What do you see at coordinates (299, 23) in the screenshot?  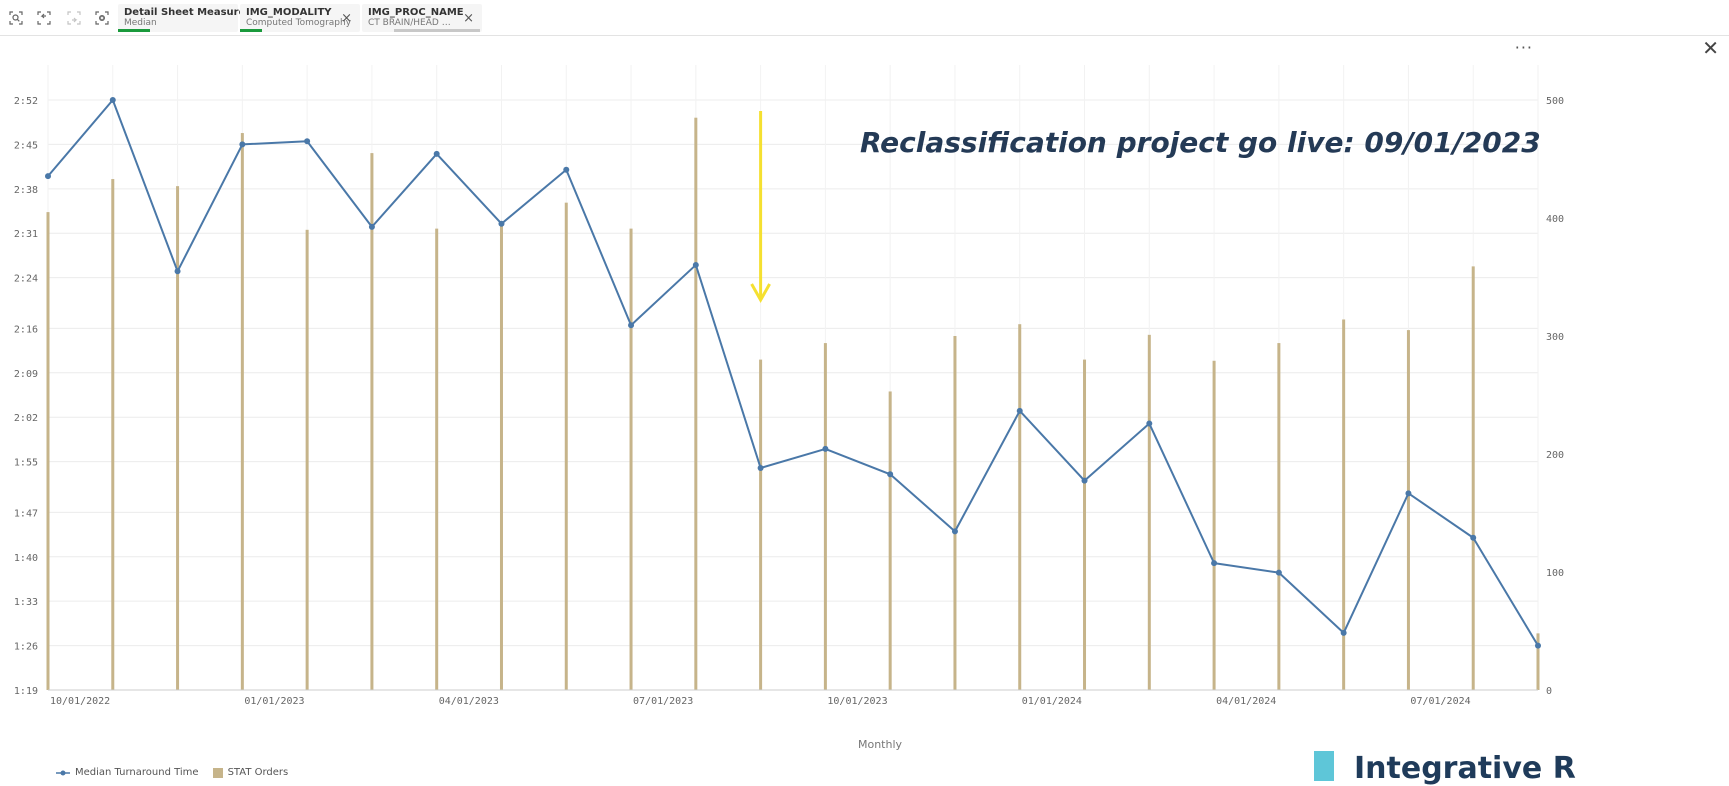 I see `chip-value: Computed Tomography` at bounding box center [299, 23].